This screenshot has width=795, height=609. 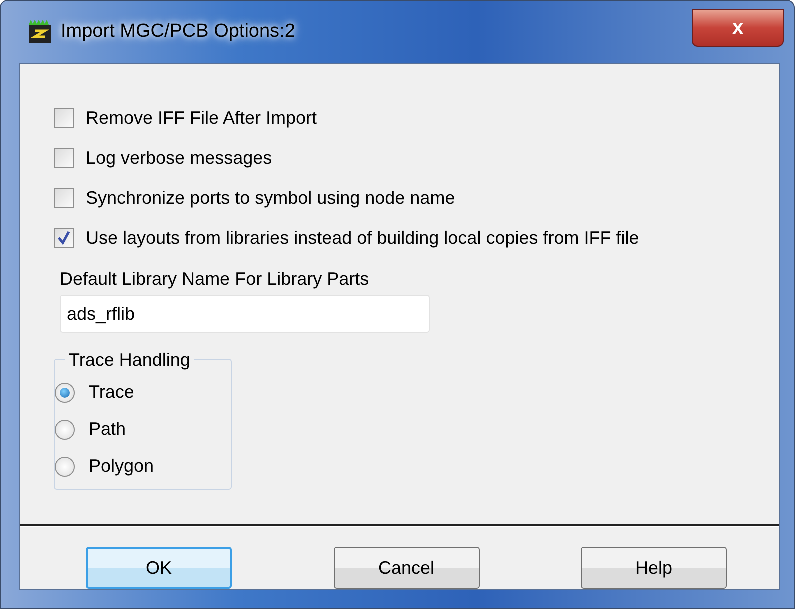 I want to click on ok-button: OK, so click(x=159, y=568).